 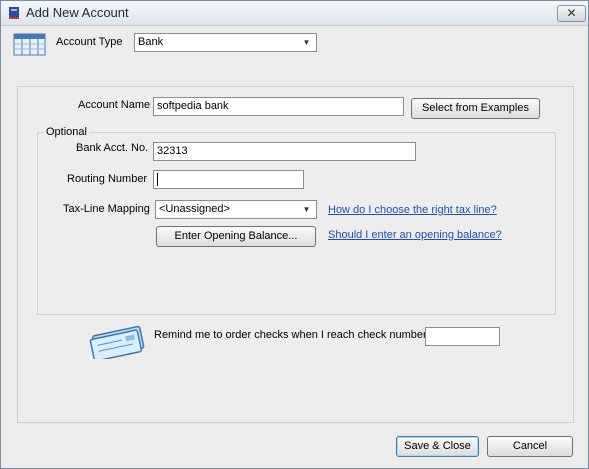 I want to click on window-title: Add New Account, so click(x=77, y=12).